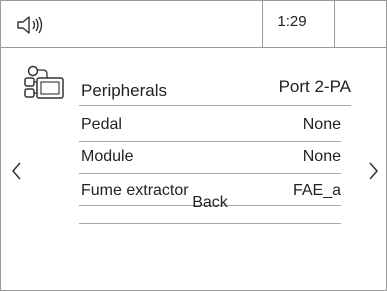 The width and height of the screenshot is (387, 291). I want to click on clock-time: 1:29, so click(292, 21).